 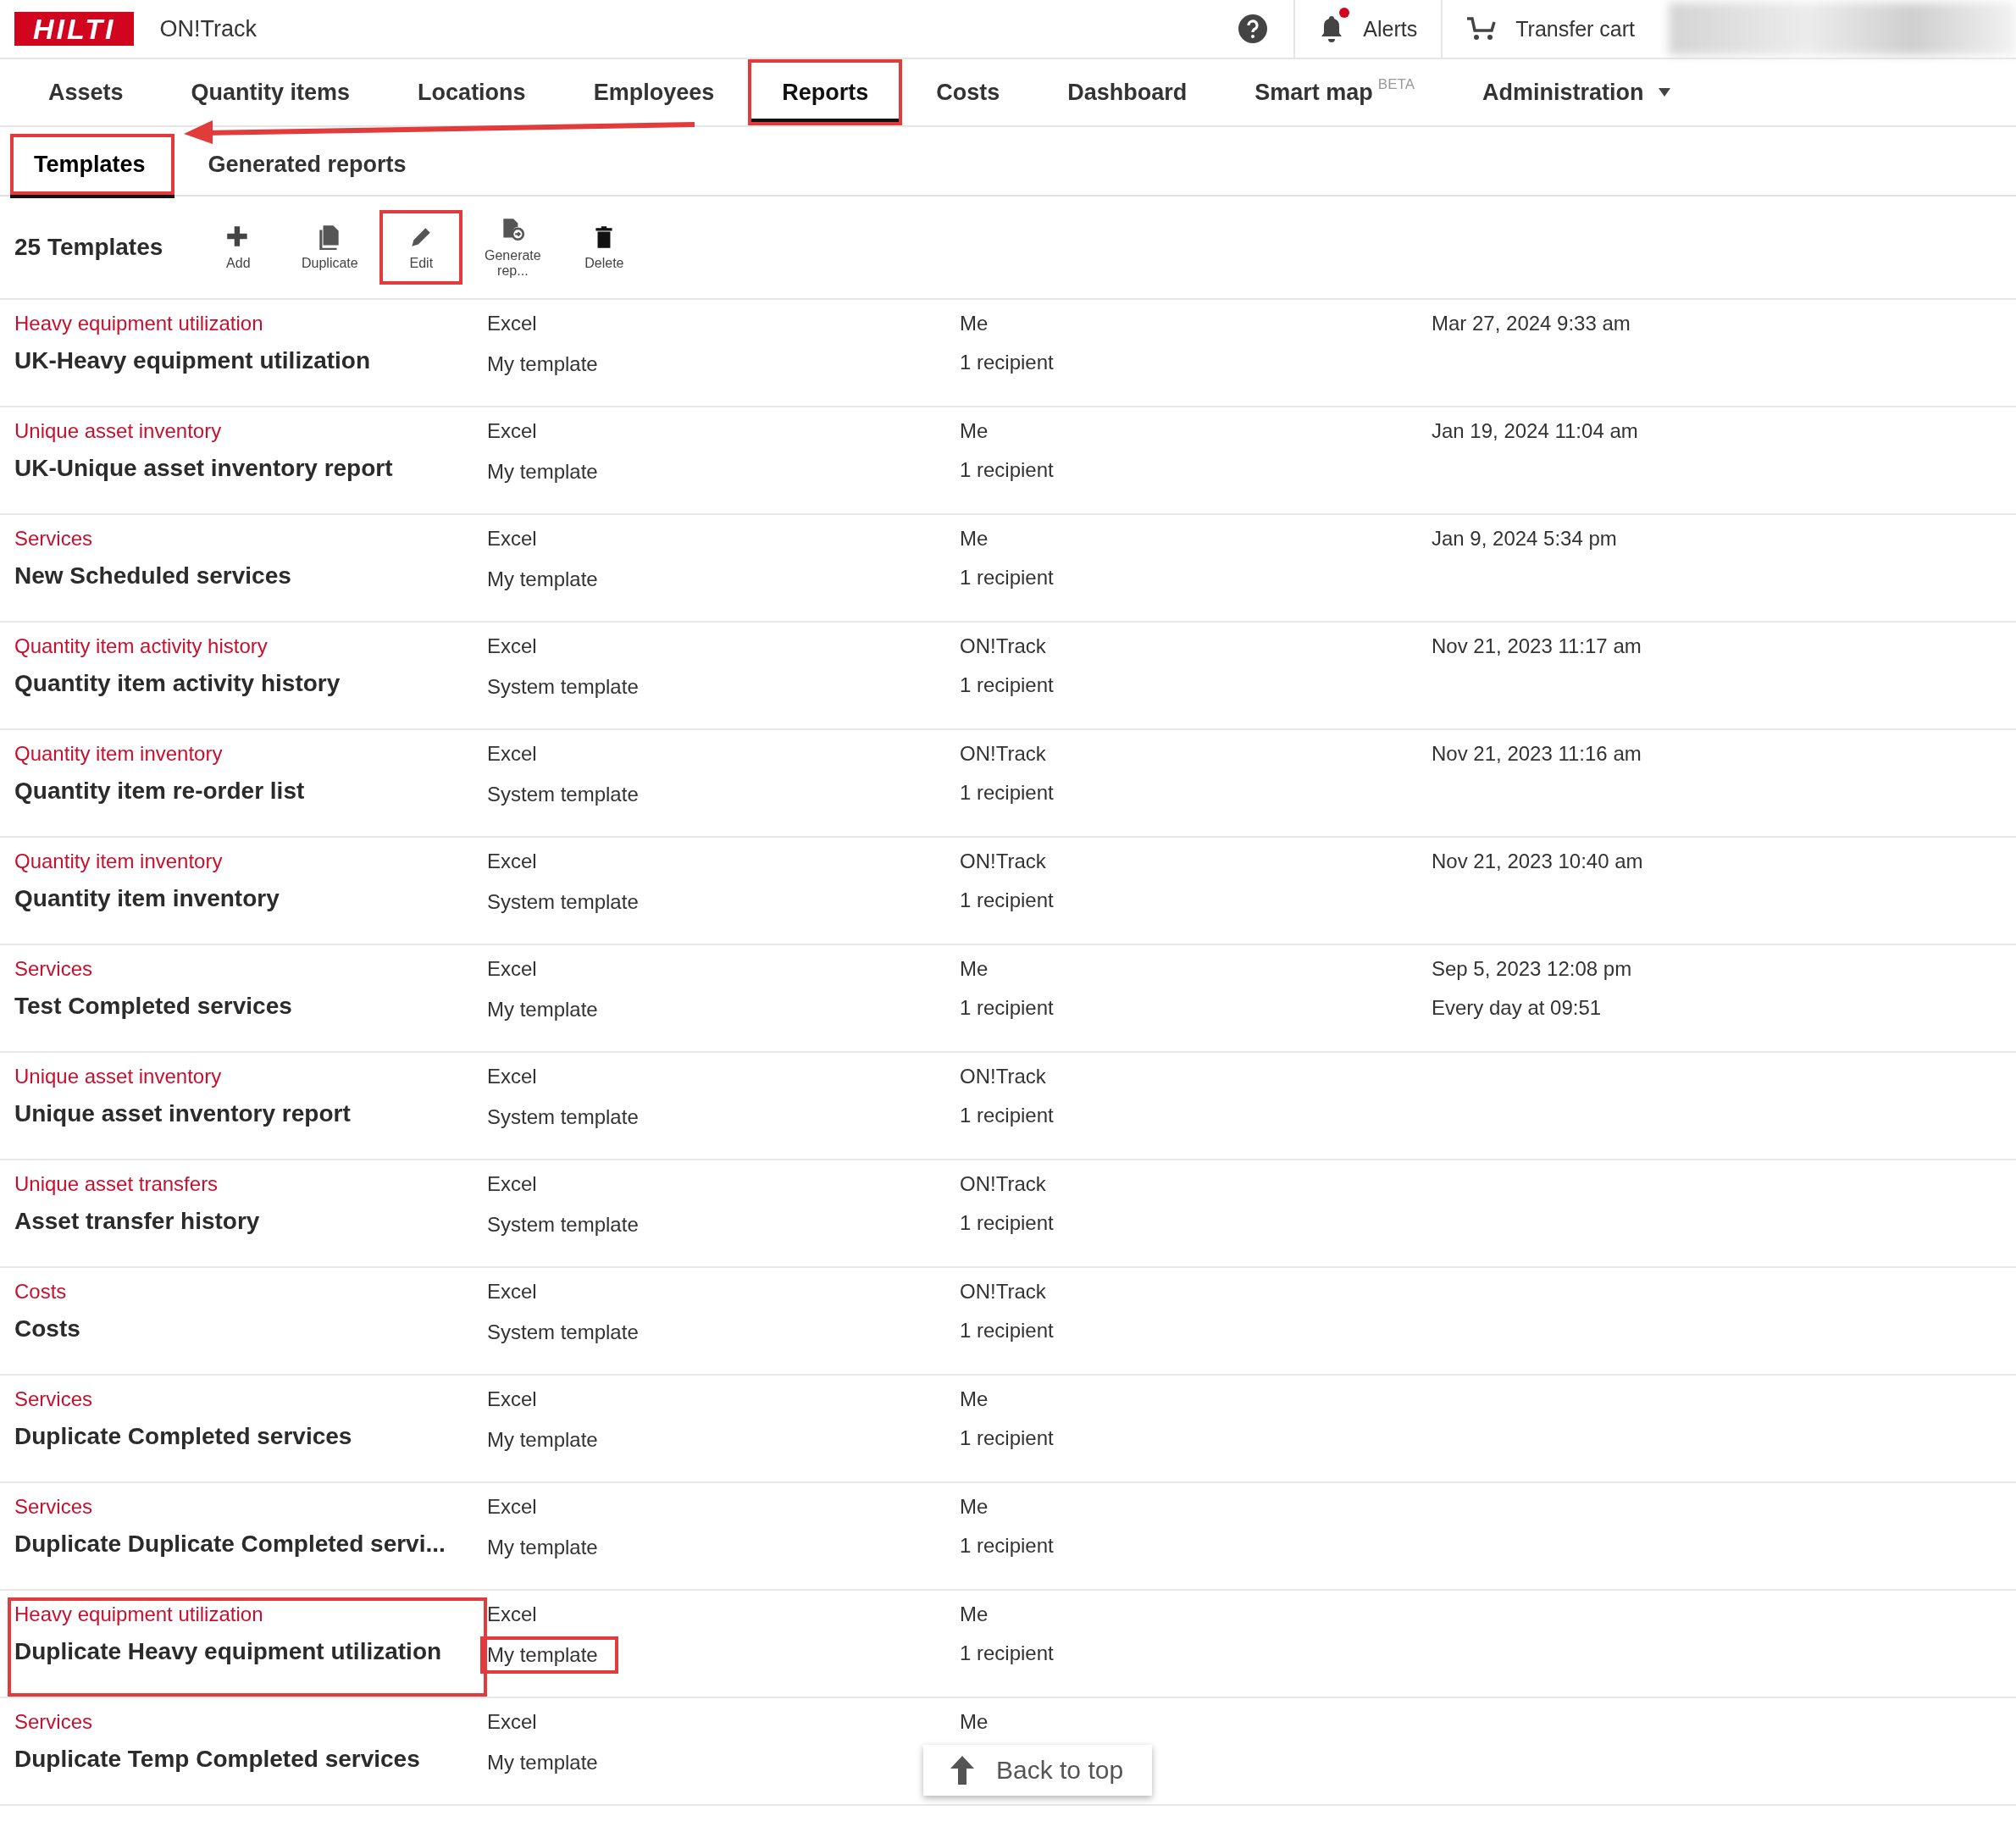 I want to click on nav-tab: Quantity items, so click(x=271, y=92).